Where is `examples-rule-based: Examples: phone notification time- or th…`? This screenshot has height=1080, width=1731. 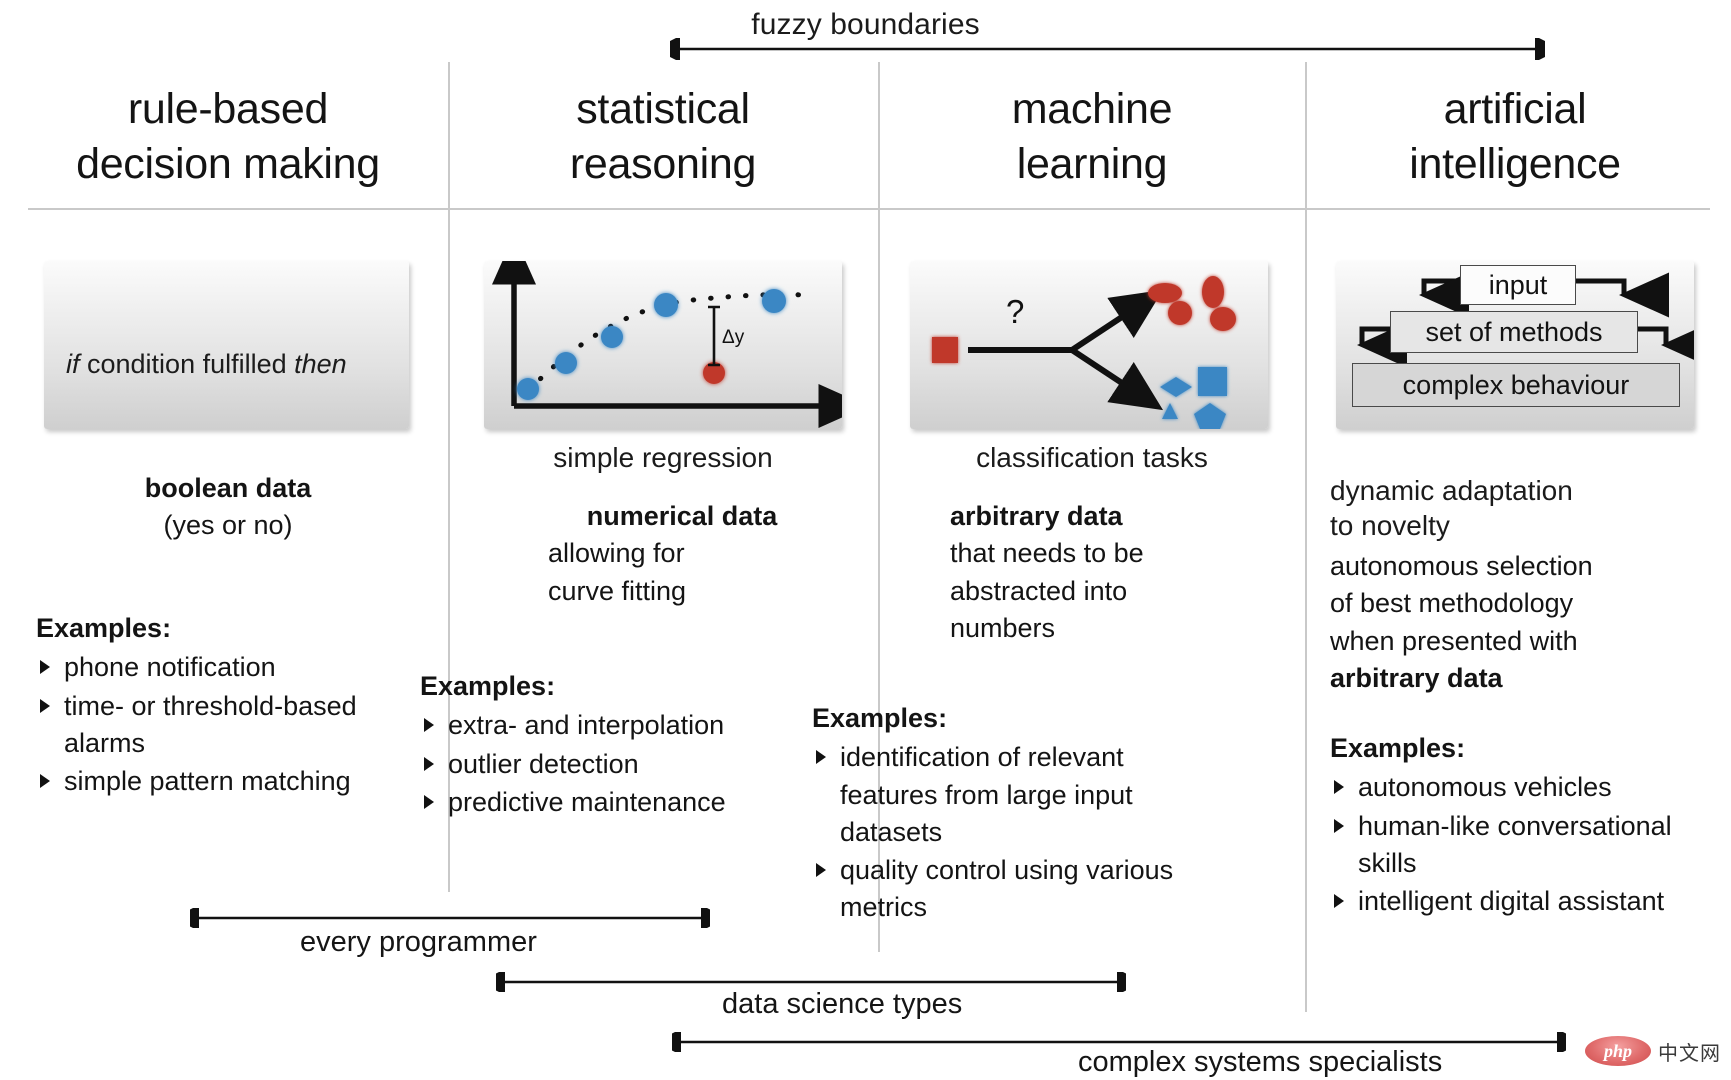 examples-rule-based: Examples: phone notification time- or th… is located at coordinates (236, 705).